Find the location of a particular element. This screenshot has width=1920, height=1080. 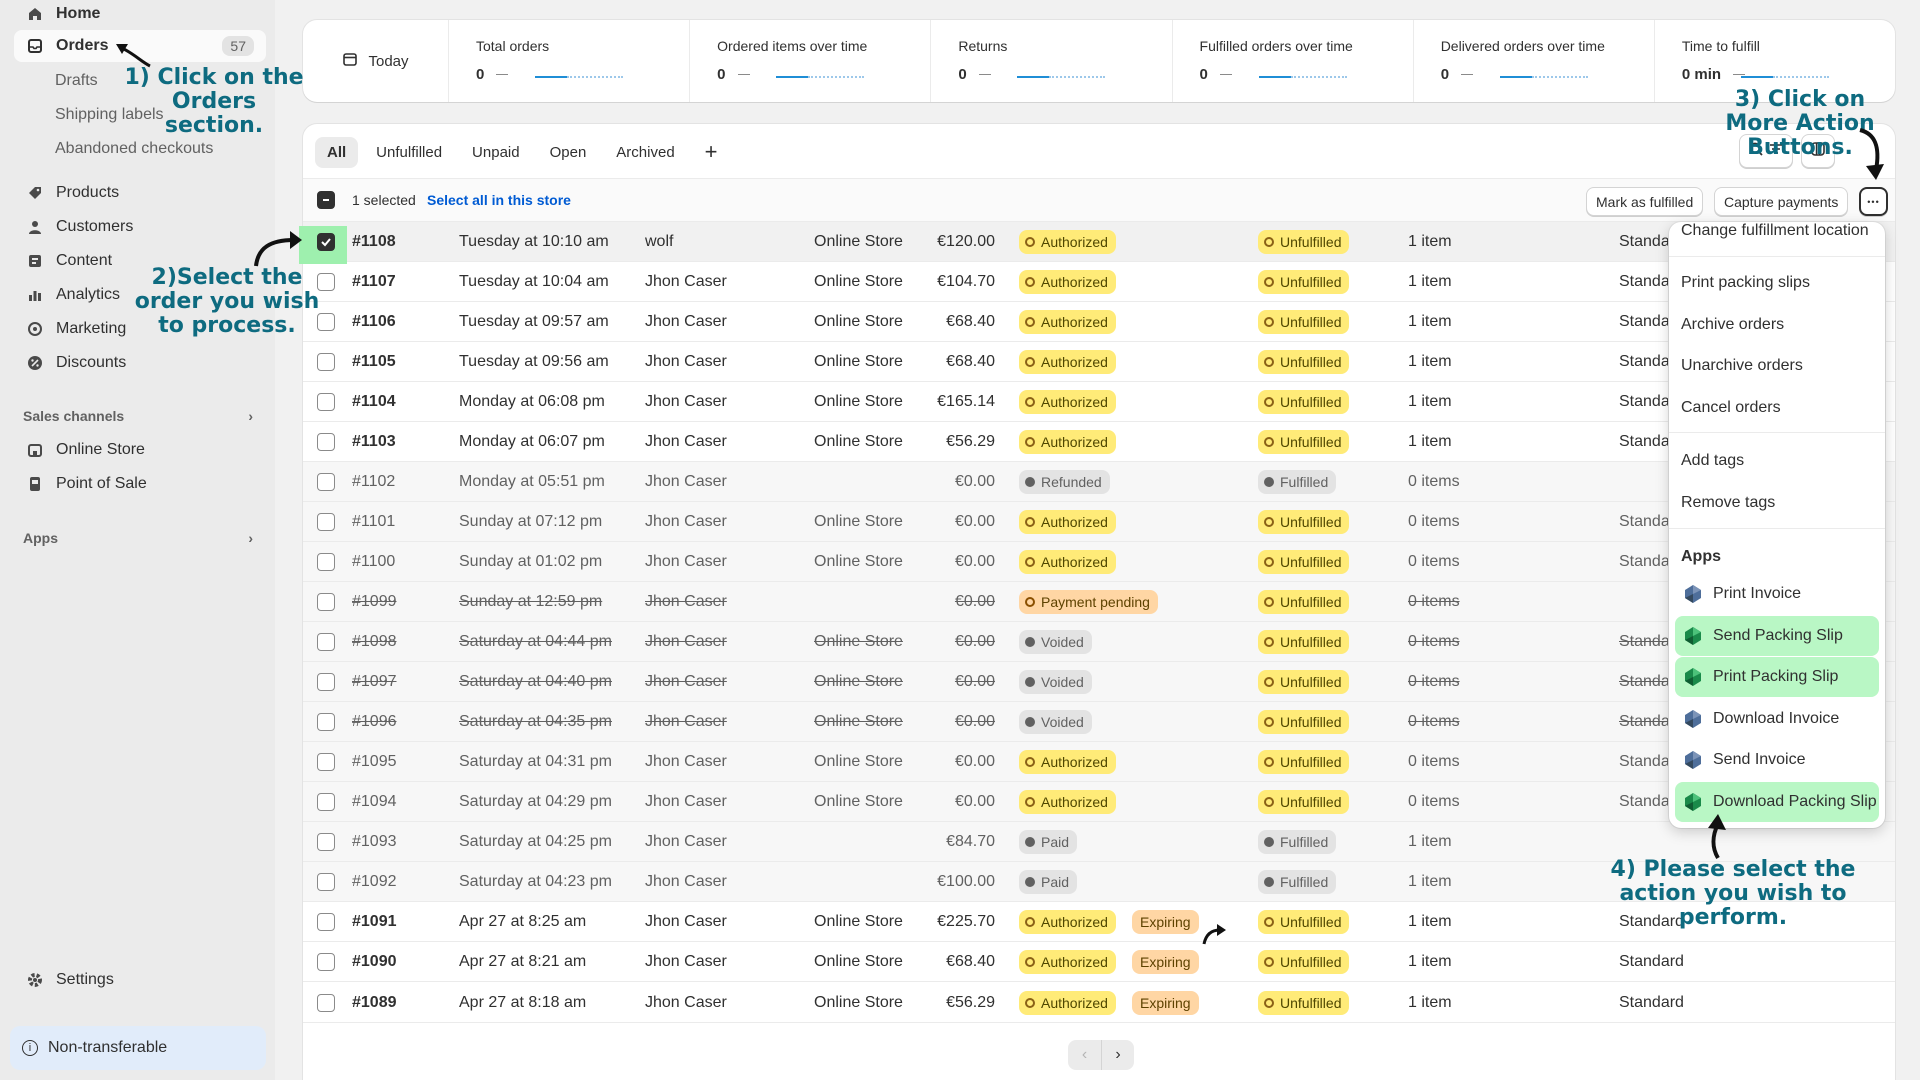

menu-unarchive-orders: Unarchive orders is located at coordinates (1742, 366).